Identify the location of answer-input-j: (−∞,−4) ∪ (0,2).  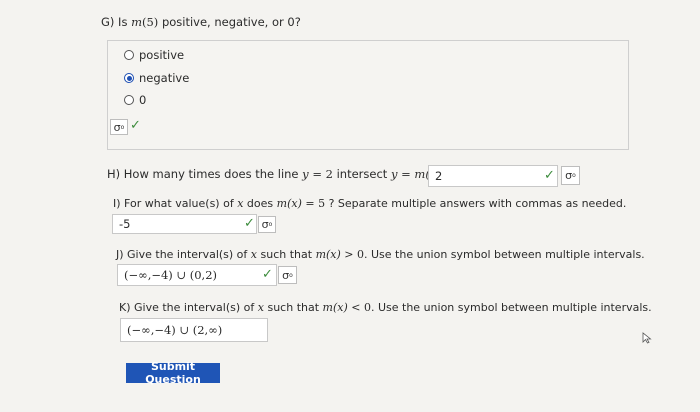
(197, 275).